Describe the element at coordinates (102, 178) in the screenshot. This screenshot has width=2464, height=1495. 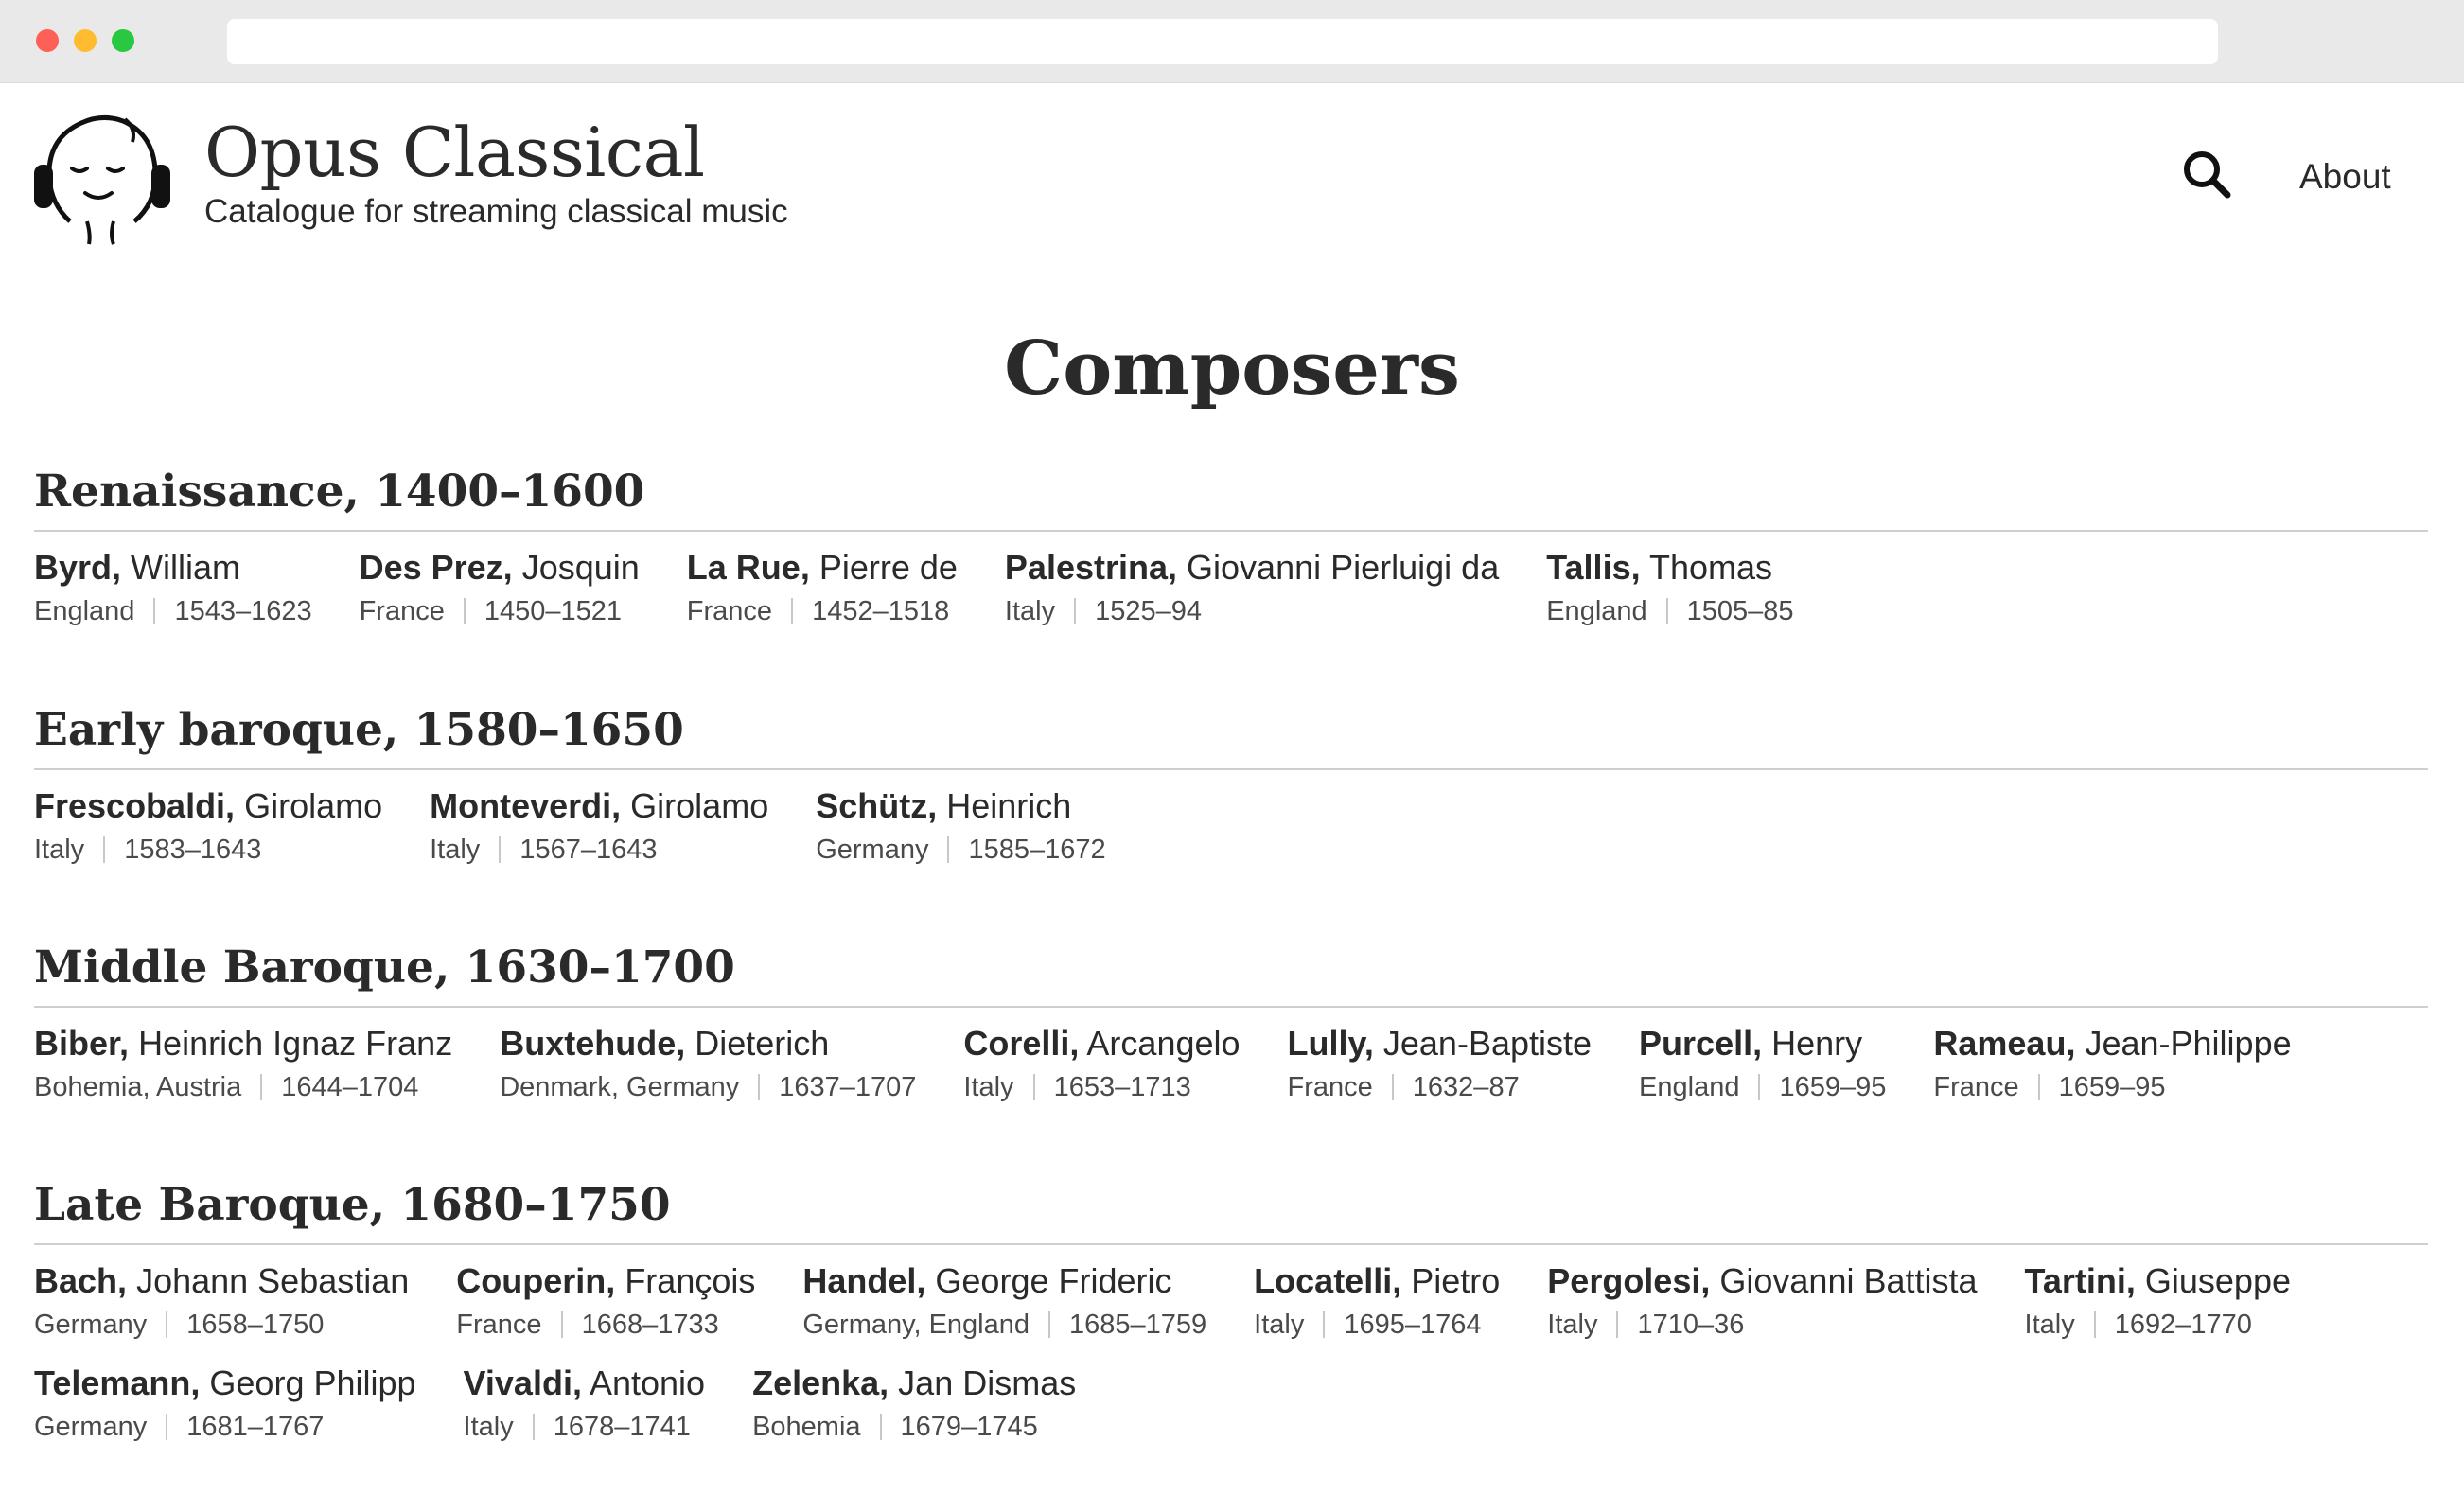
I see `site-logo` at that location.